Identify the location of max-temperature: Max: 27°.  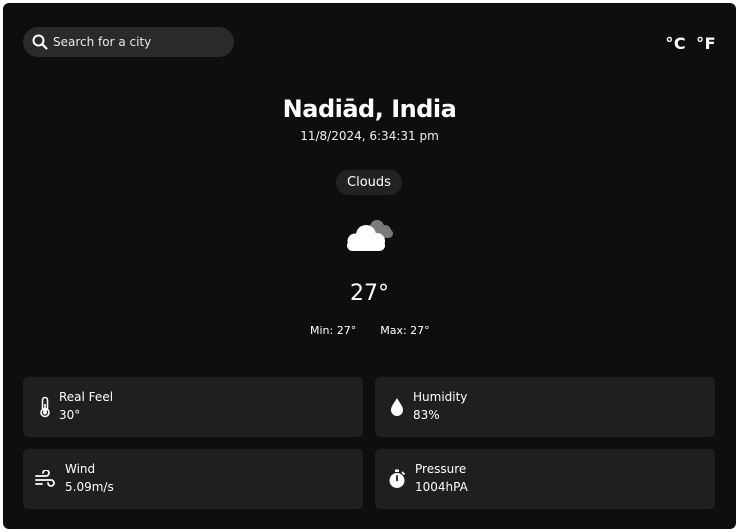
(405, 330).